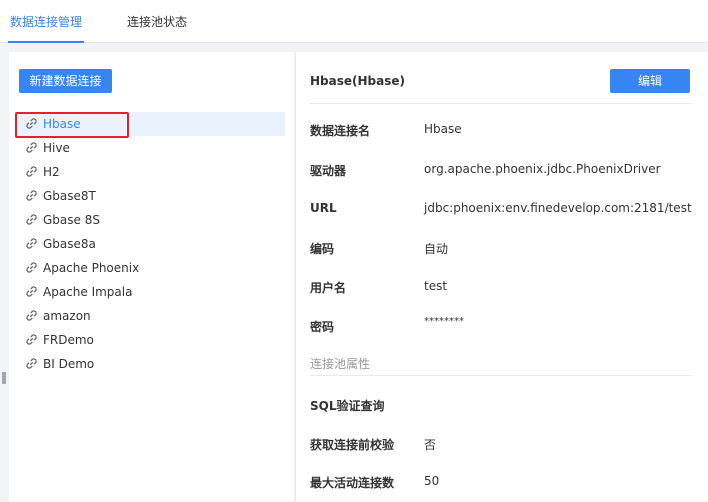 This screenshot has width=708, height=502. I want to click on field-value-max-active: 50, so click(432, 481).